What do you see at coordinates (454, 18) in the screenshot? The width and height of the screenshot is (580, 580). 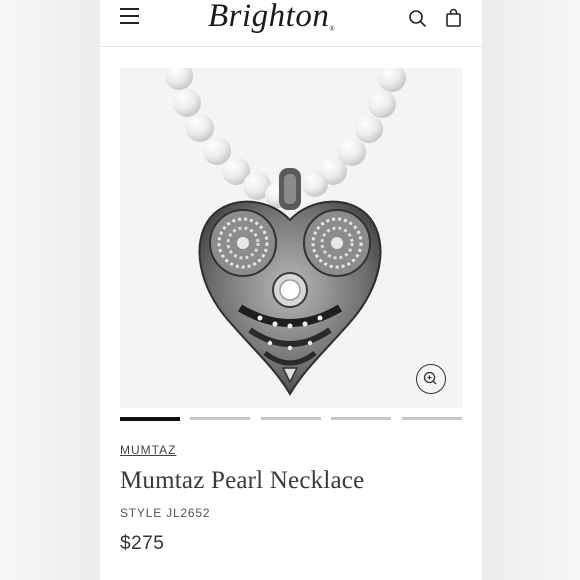 I see `shopping-bag-icon` at bounding box center [454, 18].